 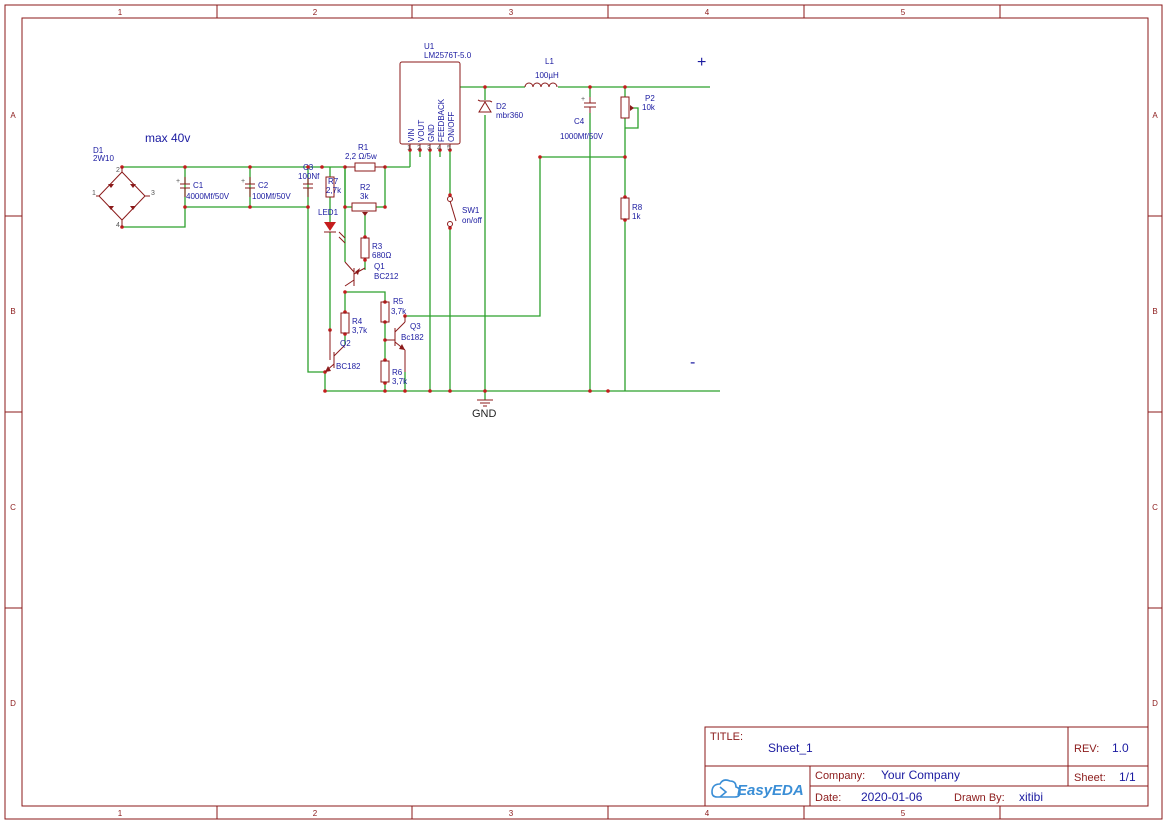 What do you see at coordinates (118, 225) in the screenshot?
I see `d1-pin4: 4` at bounding box center [118, 225].